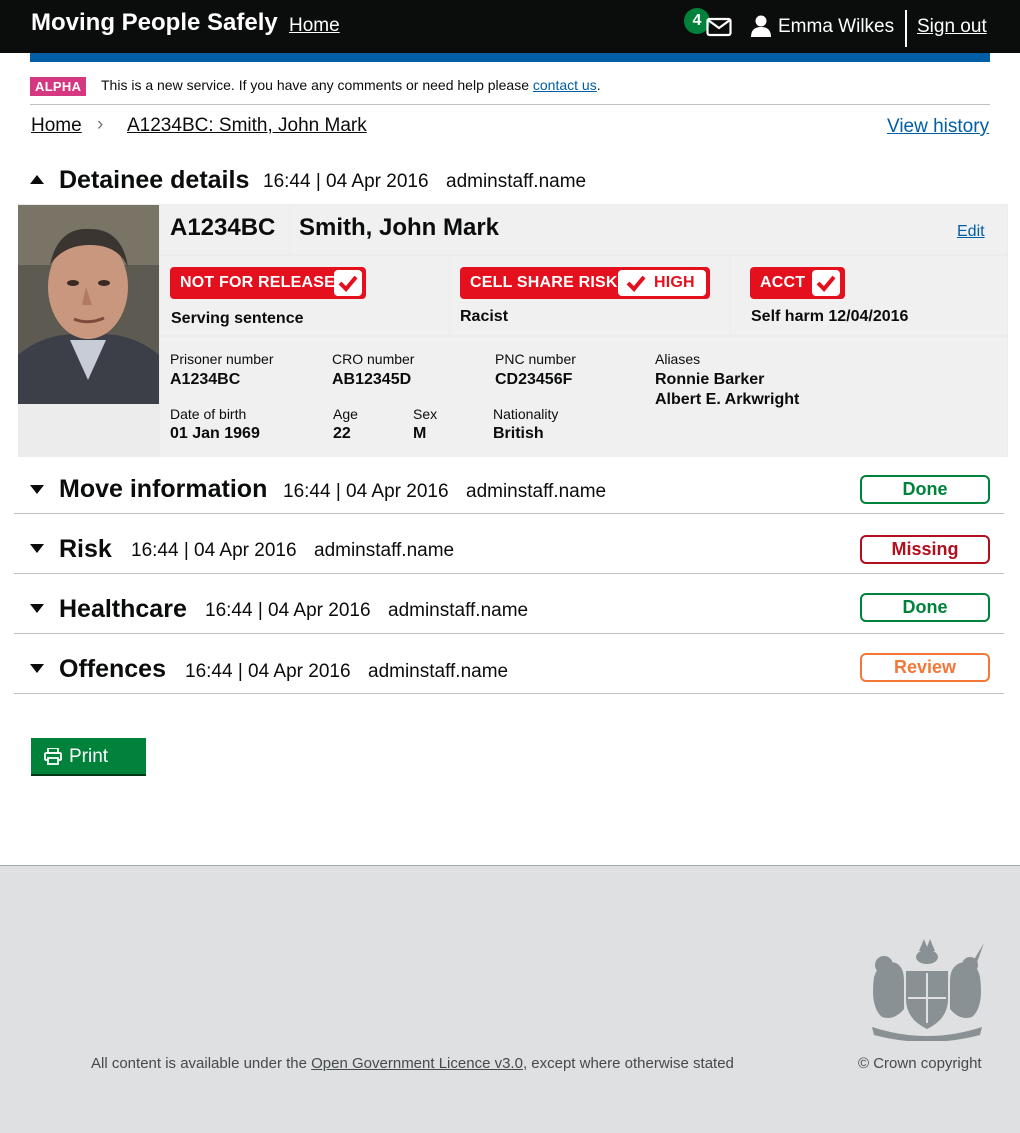 Image resolution: width=1020 pixels, height=1133 pixels. Describe the element at coordinates (678, 359) in the screenshot. I see `field-label: Aliases` at that location.